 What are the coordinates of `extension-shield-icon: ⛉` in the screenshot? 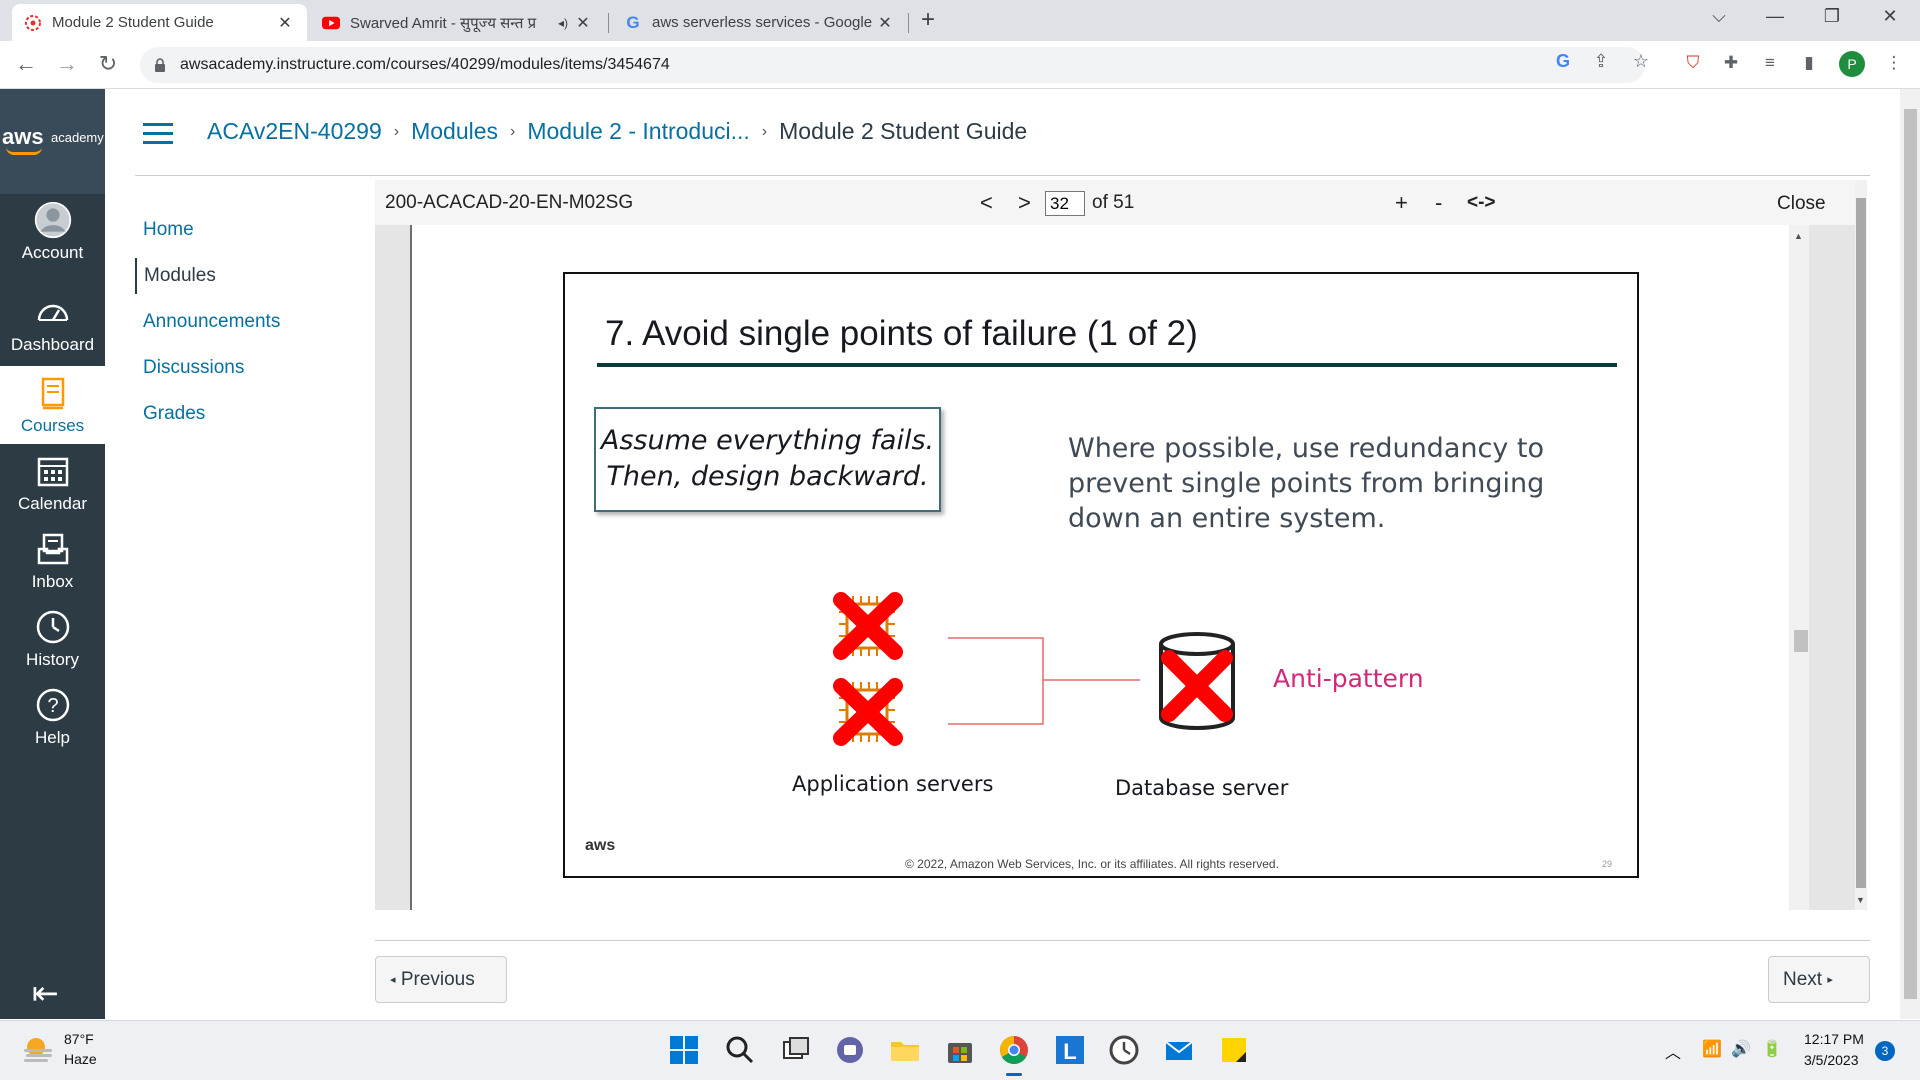 It's located at (1693, 63).